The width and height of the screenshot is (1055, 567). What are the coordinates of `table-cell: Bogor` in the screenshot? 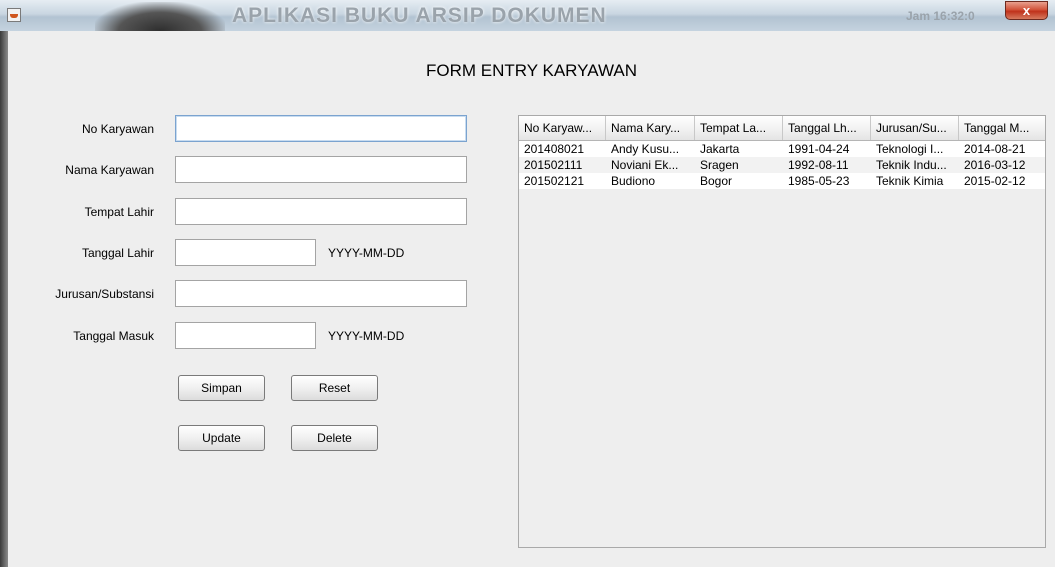 It's located at (716, 181).